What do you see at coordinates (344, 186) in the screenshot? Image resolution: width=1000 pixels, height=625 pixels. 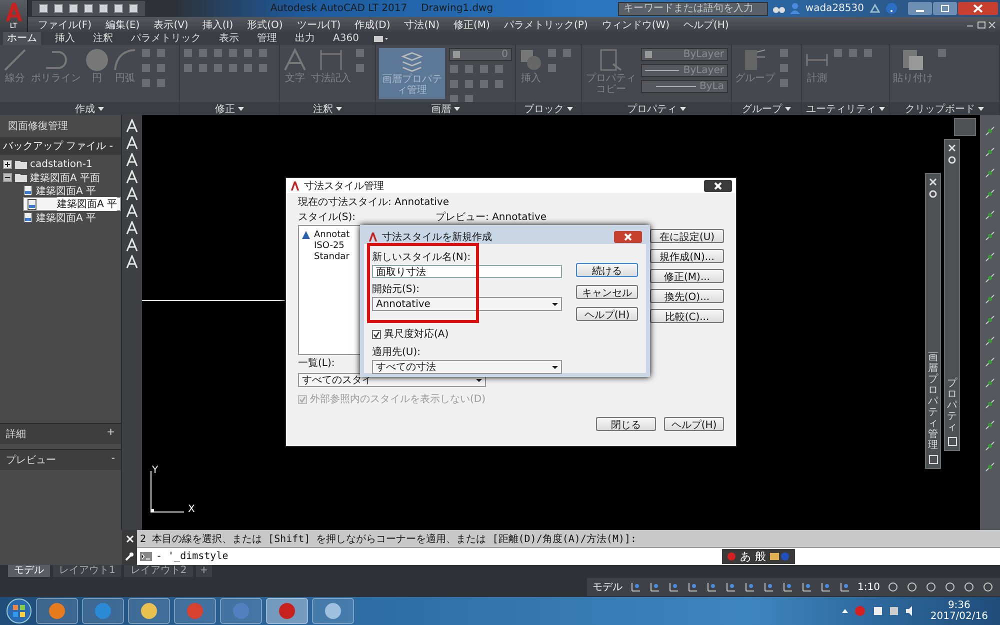 I see `dialog-title: 寸法スタイル管理` at bounding box center [344, 186].